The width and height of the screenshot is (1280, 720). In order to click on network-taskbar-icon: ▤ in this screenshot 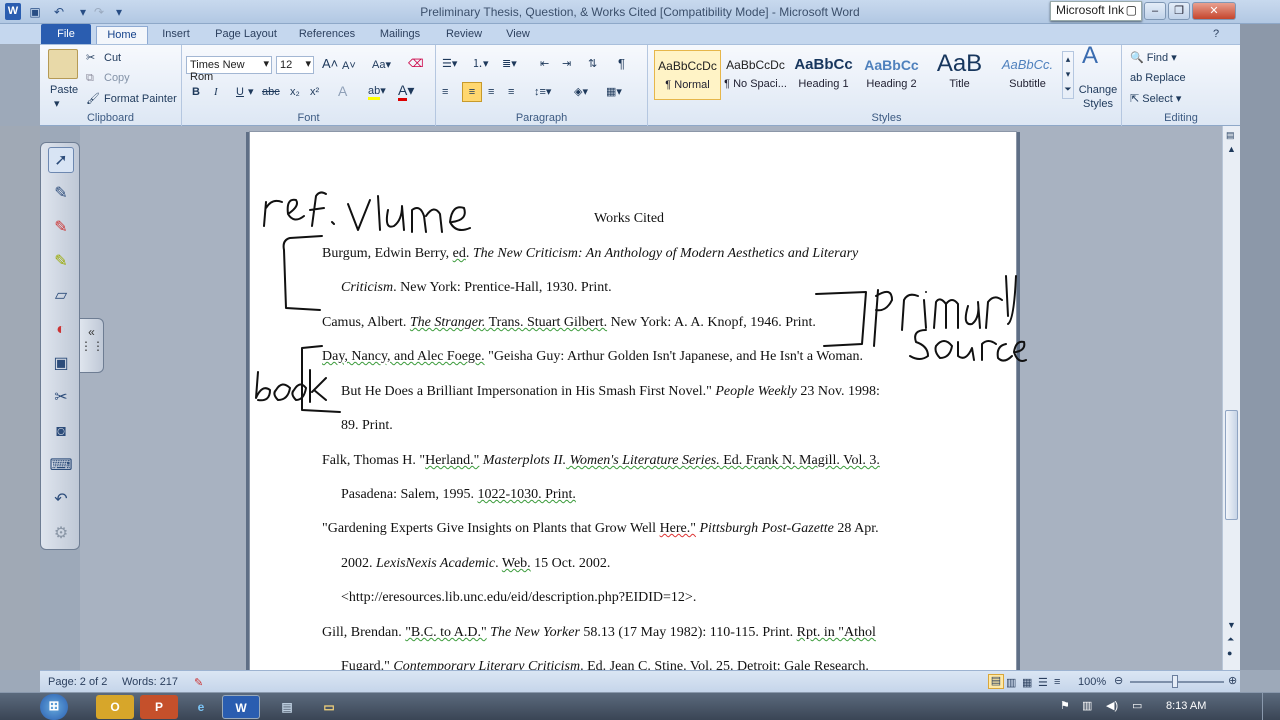, I will do `click(287, 707)`.